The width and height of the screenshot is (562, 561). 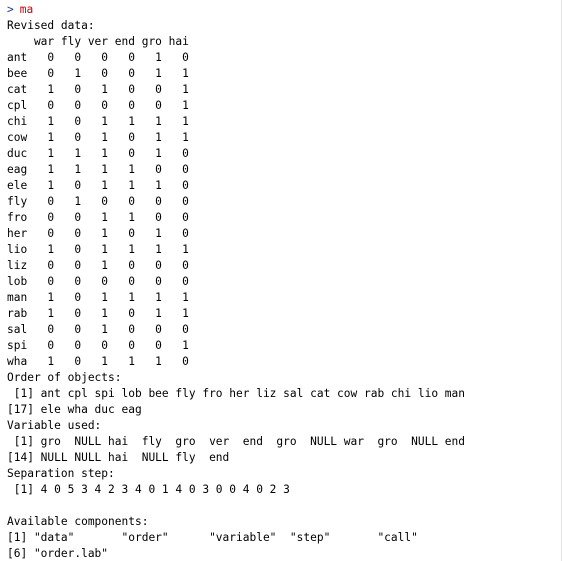 What do you see at coordinates (64, 377) in the screenshot?
I see `output-line: Order of objects:` at bounding box center [64, 377].